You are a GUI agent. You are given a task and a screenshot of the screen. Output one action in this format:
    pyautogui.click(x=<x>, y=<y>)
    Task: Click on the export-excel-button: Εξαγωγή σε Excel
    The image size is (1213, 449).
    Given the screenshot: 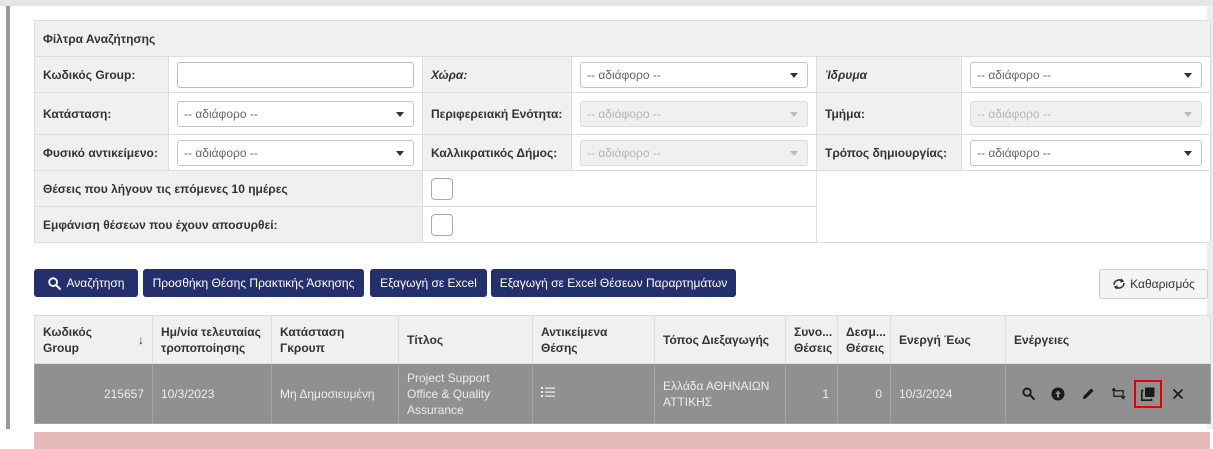 What is the action you would take?
    pyautogui.click(x=428, y=283)
    